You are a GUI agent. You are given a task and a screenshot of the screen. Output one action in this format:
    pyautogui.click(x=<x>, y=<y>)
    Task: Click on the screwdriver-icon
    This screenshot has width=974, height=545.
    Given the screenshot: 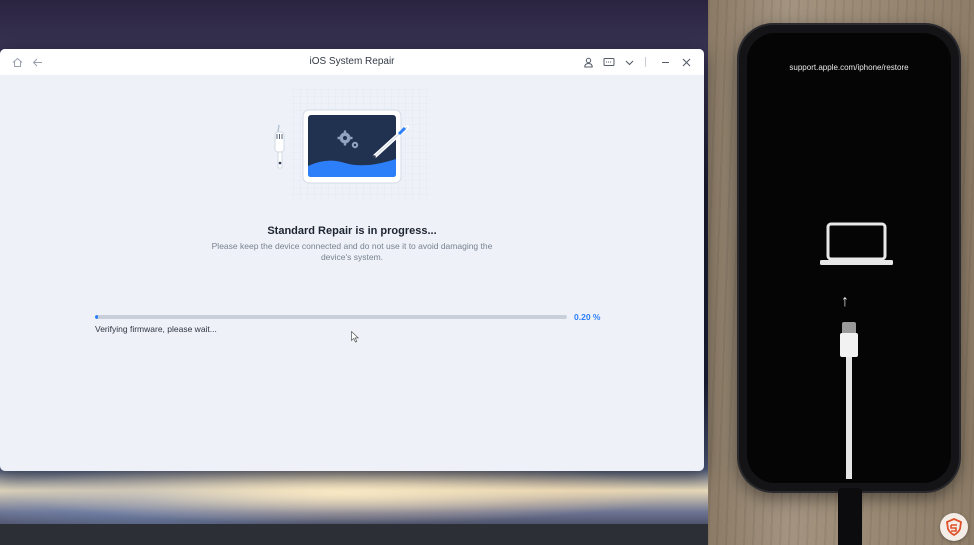 What is the action you would take?
    pyautogui.click(x=279, y=146)
    